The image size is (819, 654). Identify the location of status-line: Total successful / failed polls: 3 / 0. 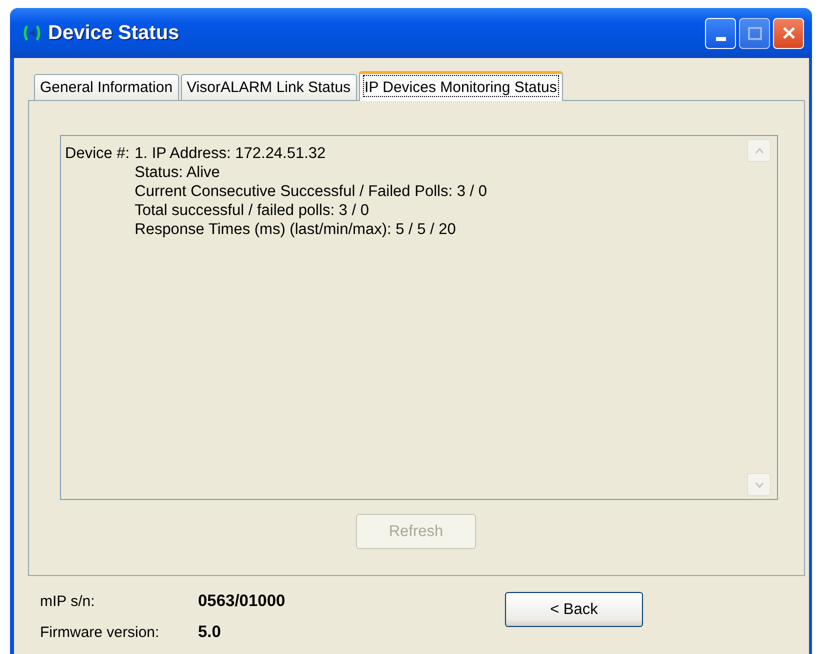
(252, 210).